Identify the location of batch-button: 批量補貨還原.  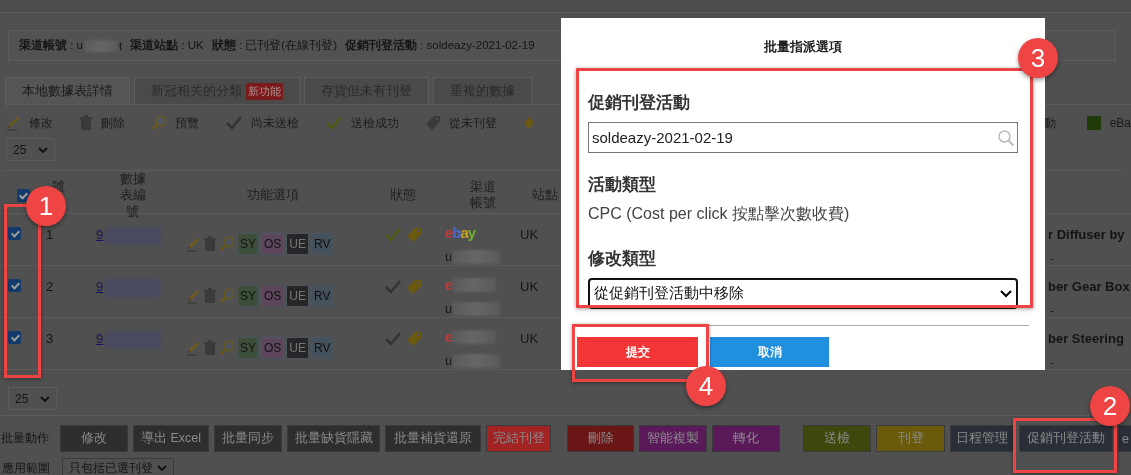
(433, 438).